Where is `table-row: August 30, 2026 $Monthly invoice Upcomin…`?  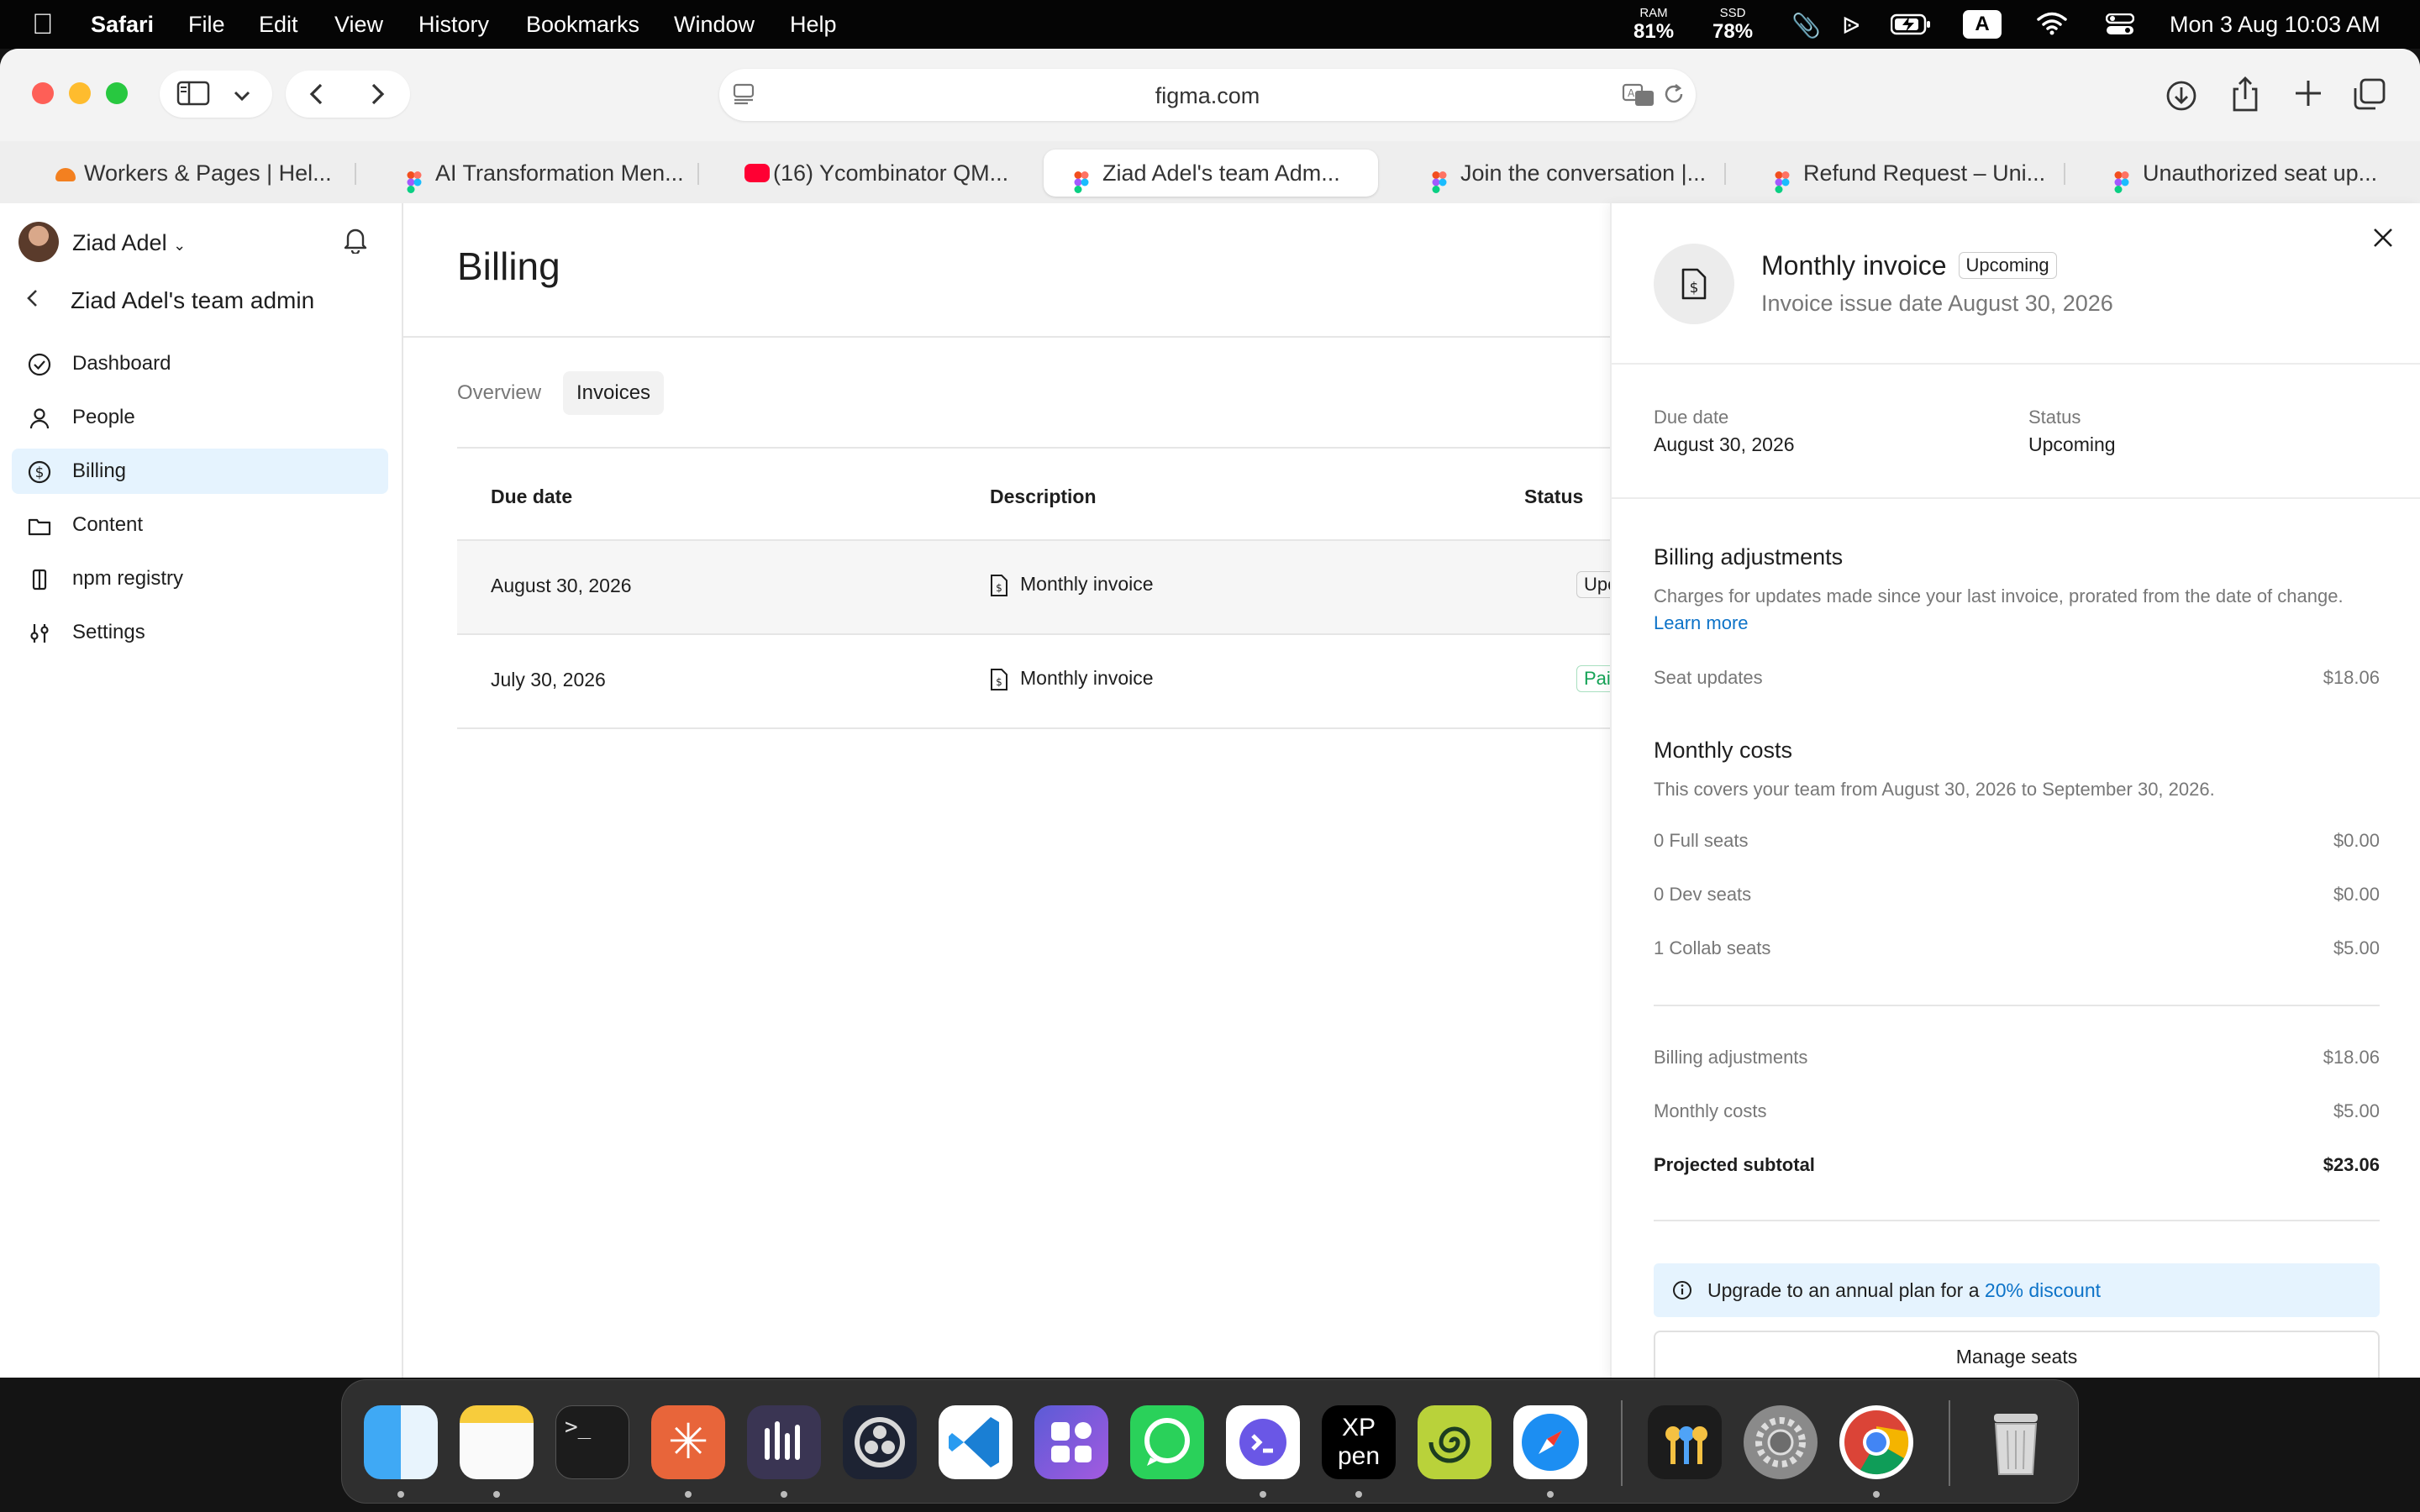 table-row: August 30, 2026 $Monthly invoice Upcomin… is located at coordinates (1066, 586).